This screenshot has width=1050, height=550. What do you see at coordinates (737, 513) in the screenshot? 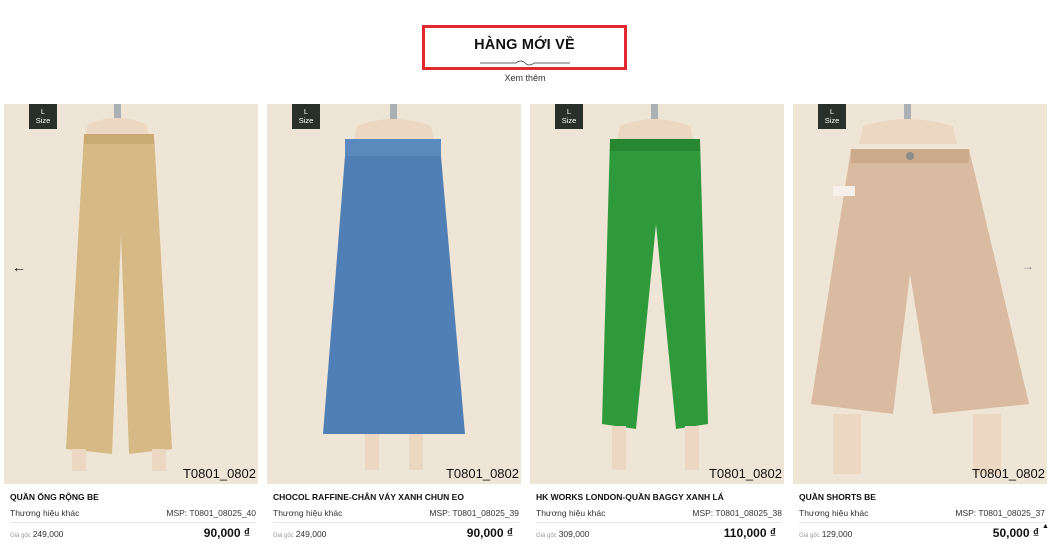
I see `product-msp: MSP: T0801_08025_38` at bounding box center [737, 513].